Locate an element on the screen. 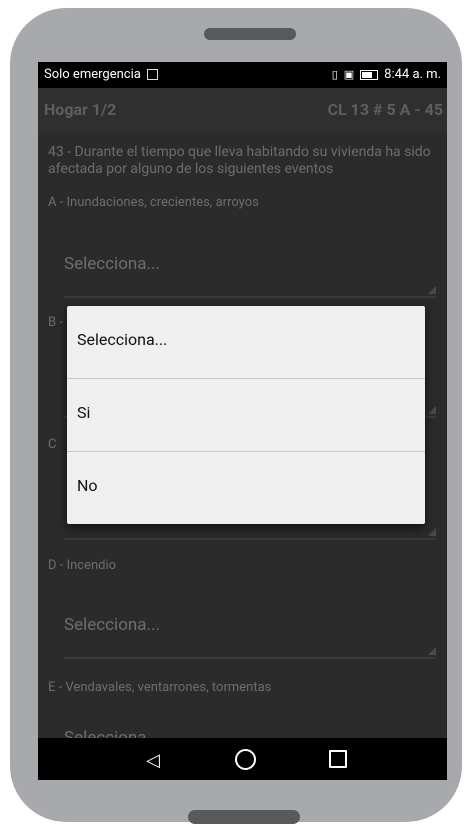 The image size is (472, 828). dialog-option-label: Si is located at coordinates (84, 412).